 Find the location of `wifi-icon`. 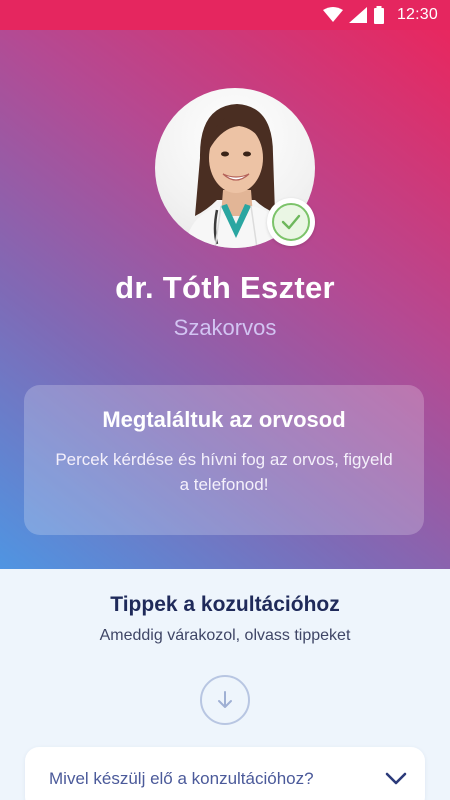

wifi-icon is located at coordinates (332, 14).